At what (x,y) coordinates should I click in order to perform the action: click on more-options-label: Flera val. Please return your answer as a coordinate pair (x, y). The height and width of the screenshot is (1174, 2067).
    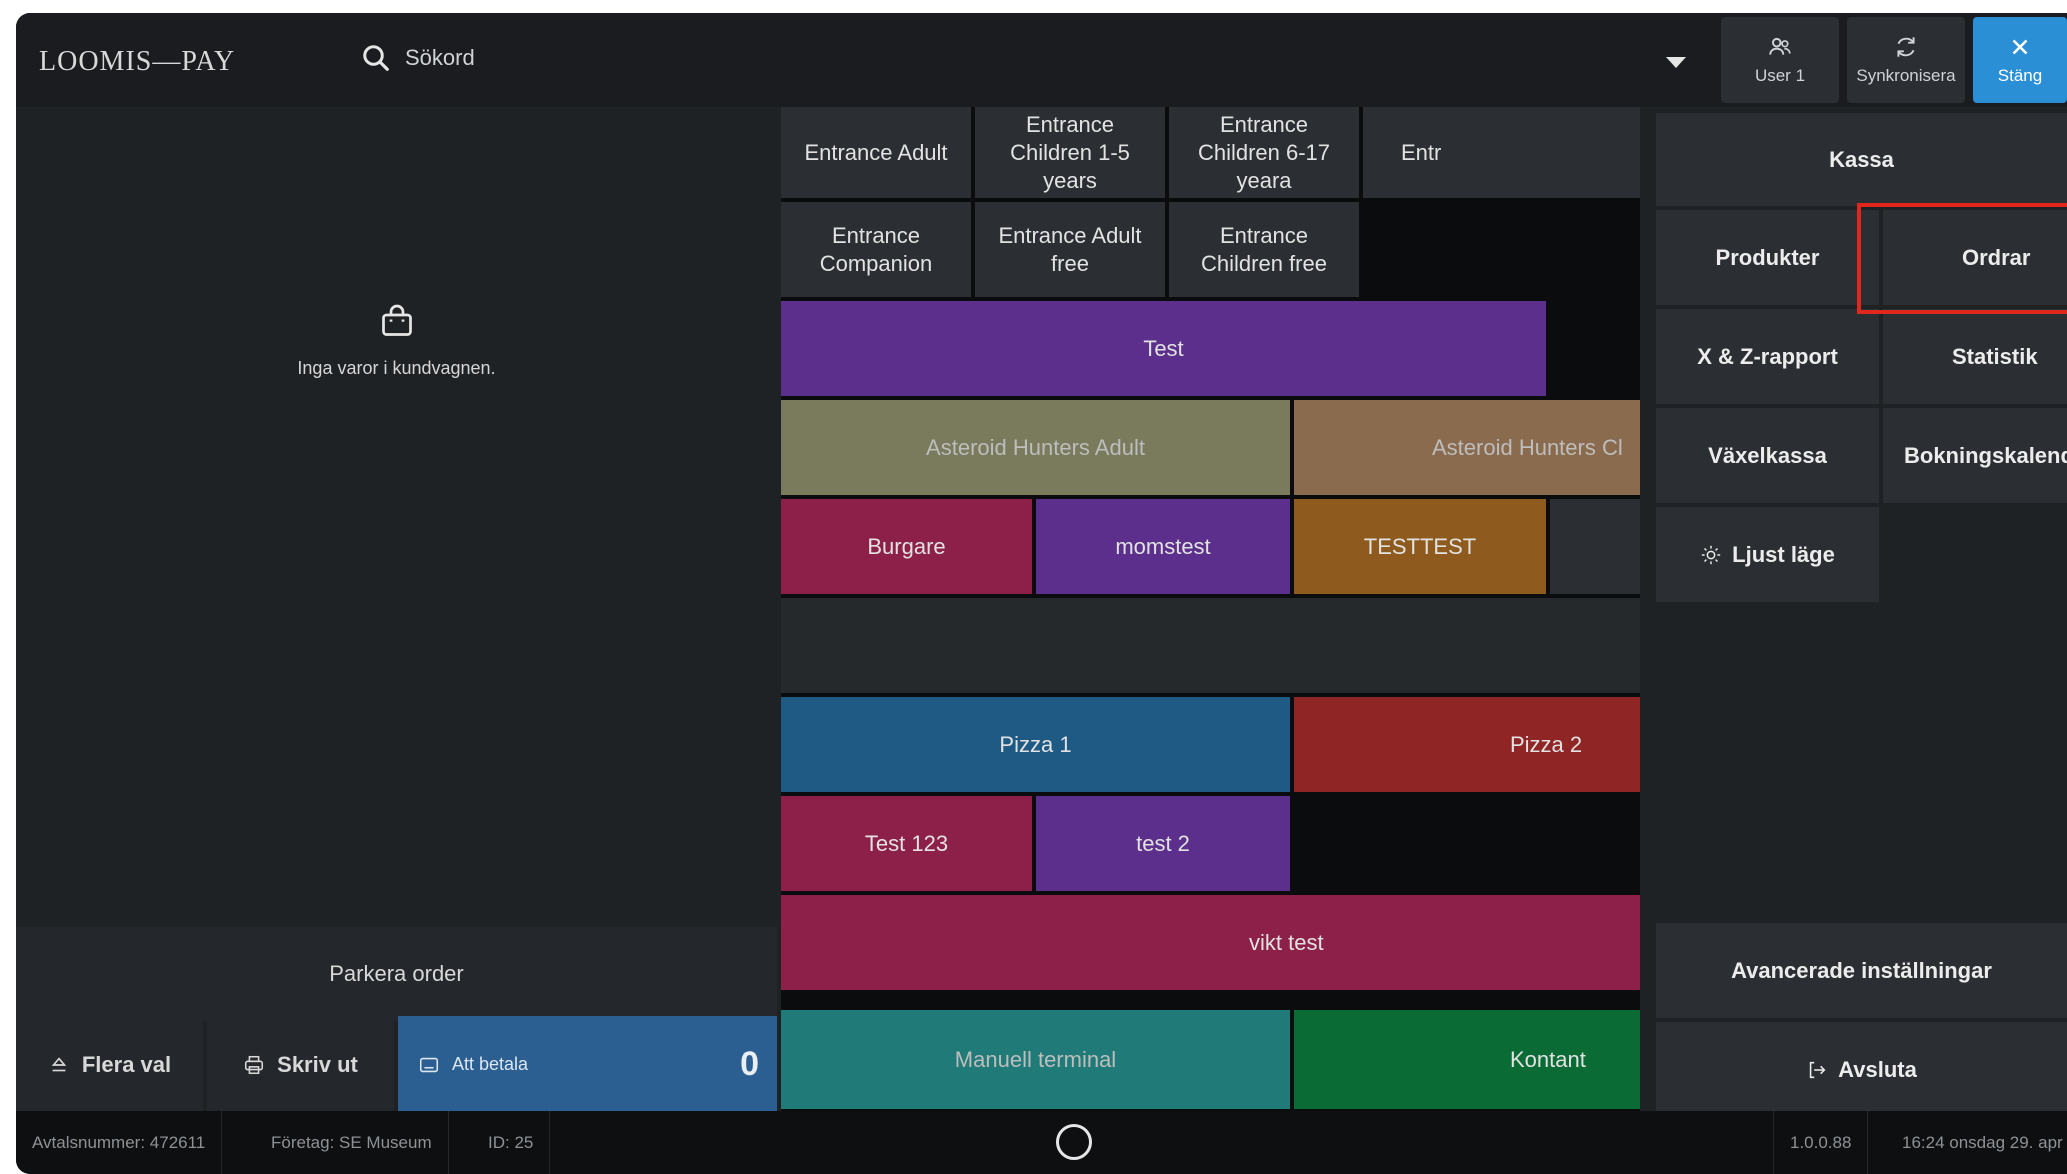
    Looking at the image, I should click on (126, 1064).